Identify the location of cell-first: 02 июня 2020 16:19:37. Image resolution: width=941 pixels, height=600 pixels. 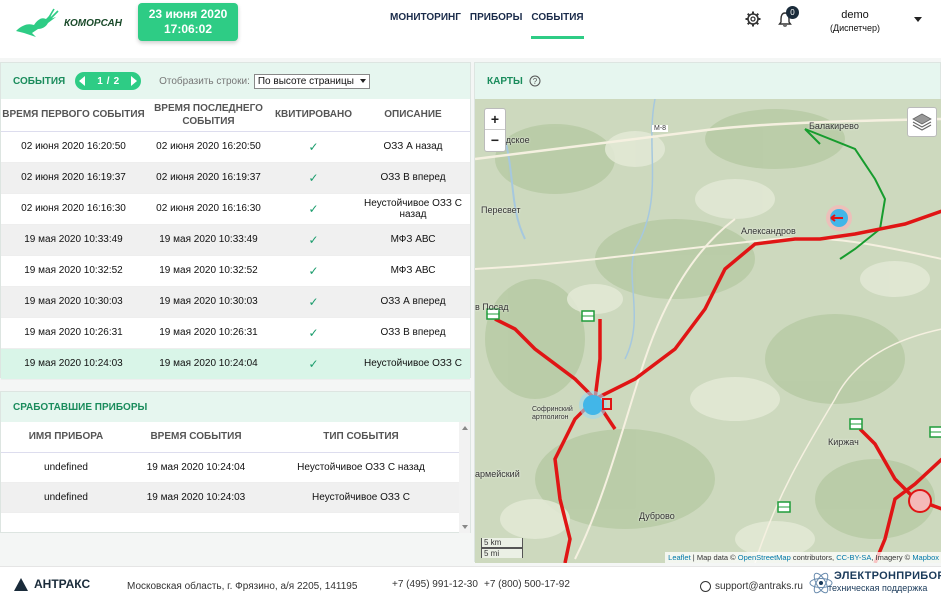
(73, 178).